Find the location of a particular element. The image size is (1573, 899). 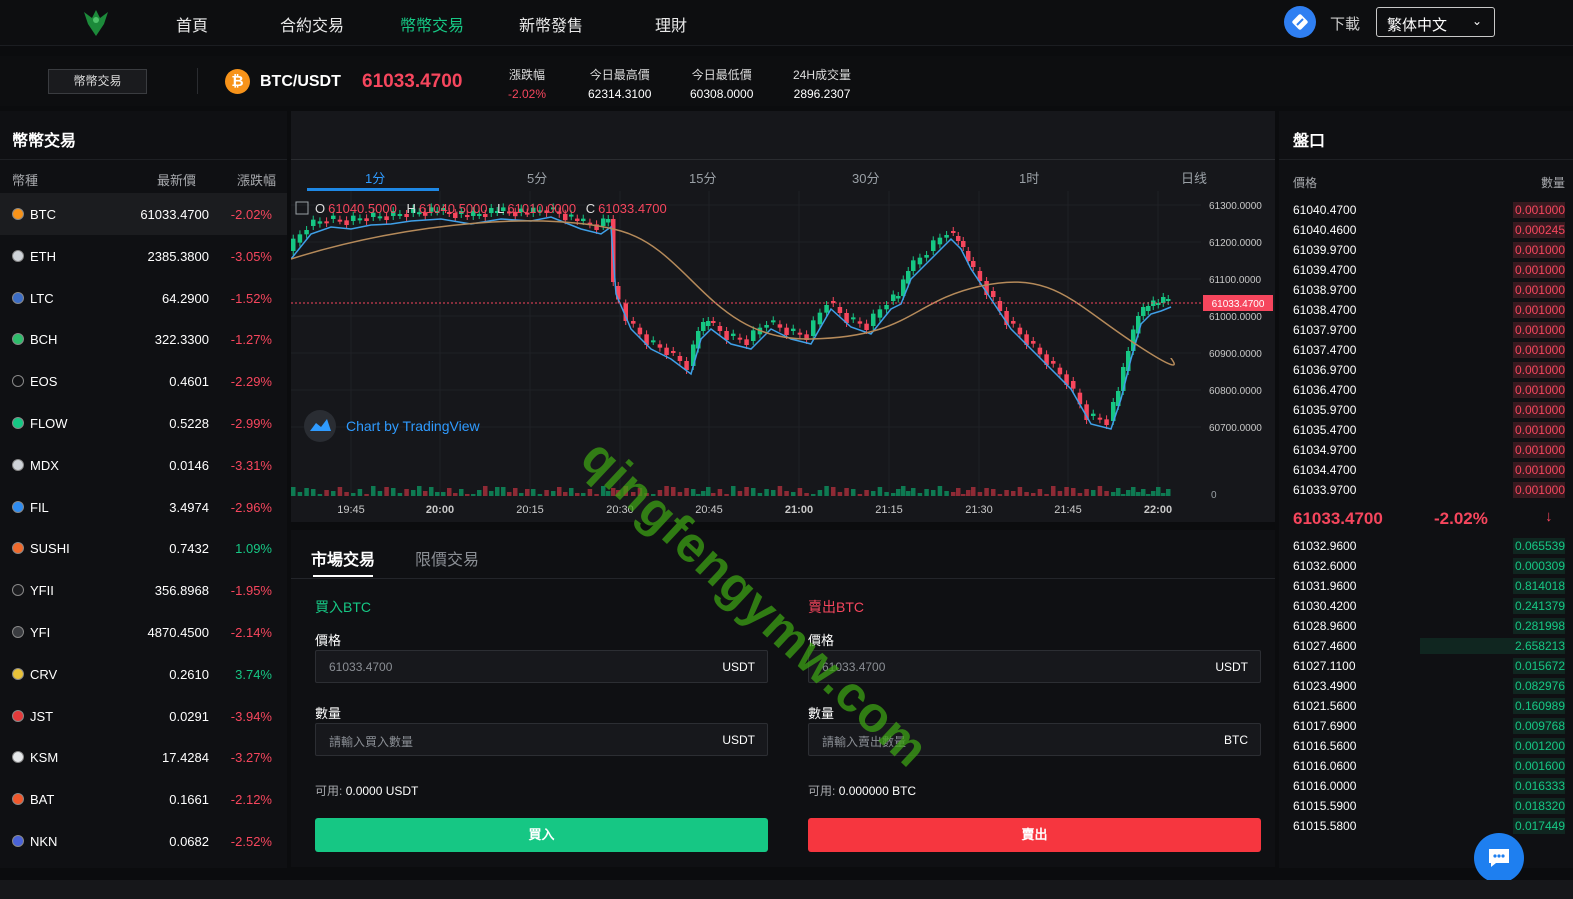

coin-row: CRV 0.2610 3.74% is located at coordinates (143, 674).